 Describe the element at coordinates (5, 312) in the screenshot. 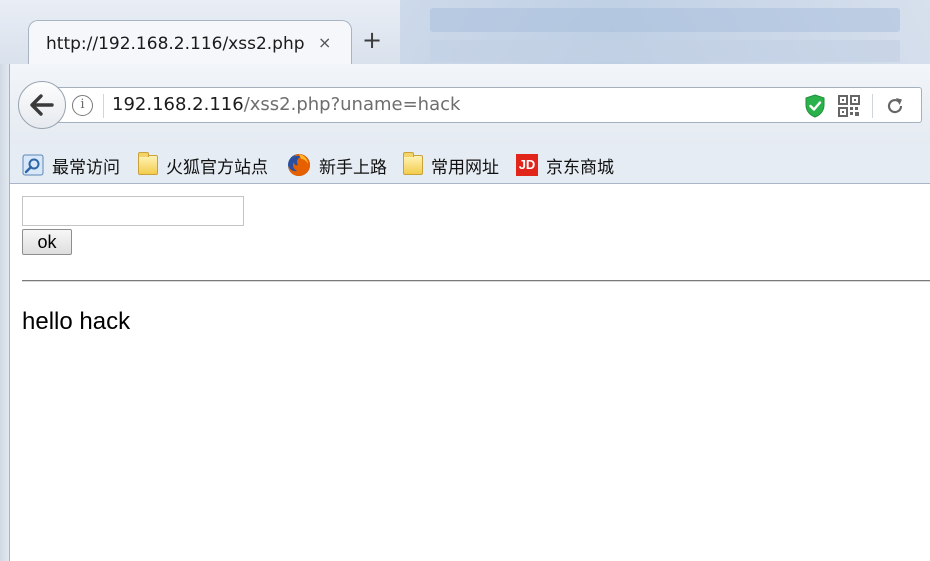

I see `window-left-border` at that location.